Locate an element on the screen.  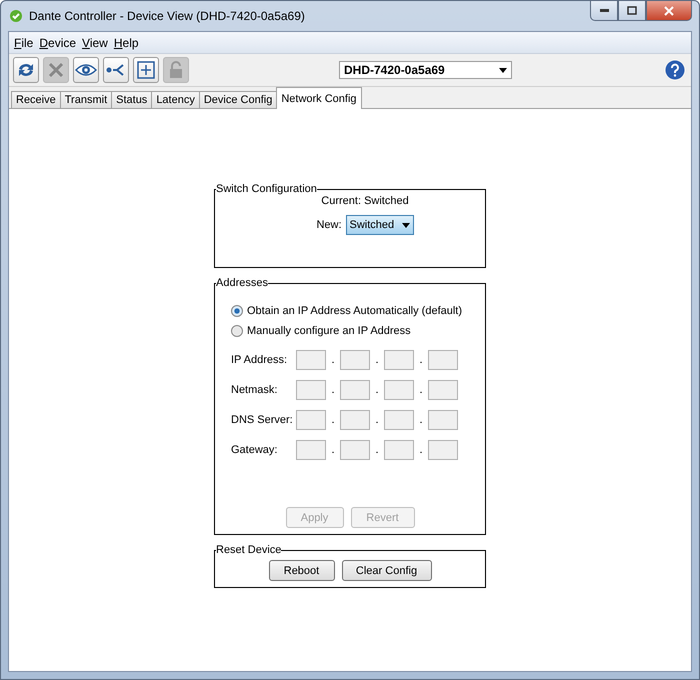
device-select: DHD-7420-0a5a69 is located at coordinates (425, 70).